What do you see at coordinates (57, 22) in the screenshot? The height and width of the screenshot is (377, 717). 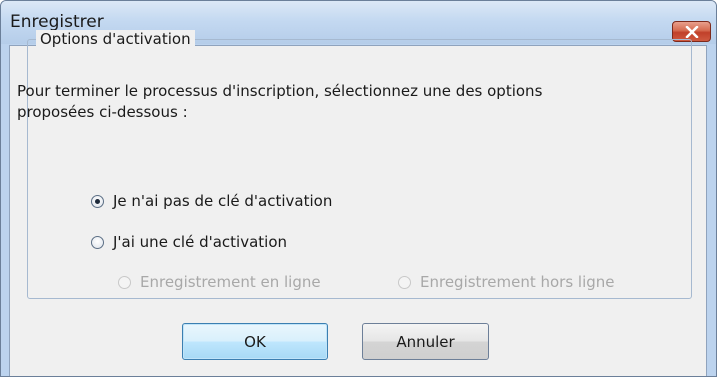 I see `window-title: Enregistrer` at bounding box center [57, 22].